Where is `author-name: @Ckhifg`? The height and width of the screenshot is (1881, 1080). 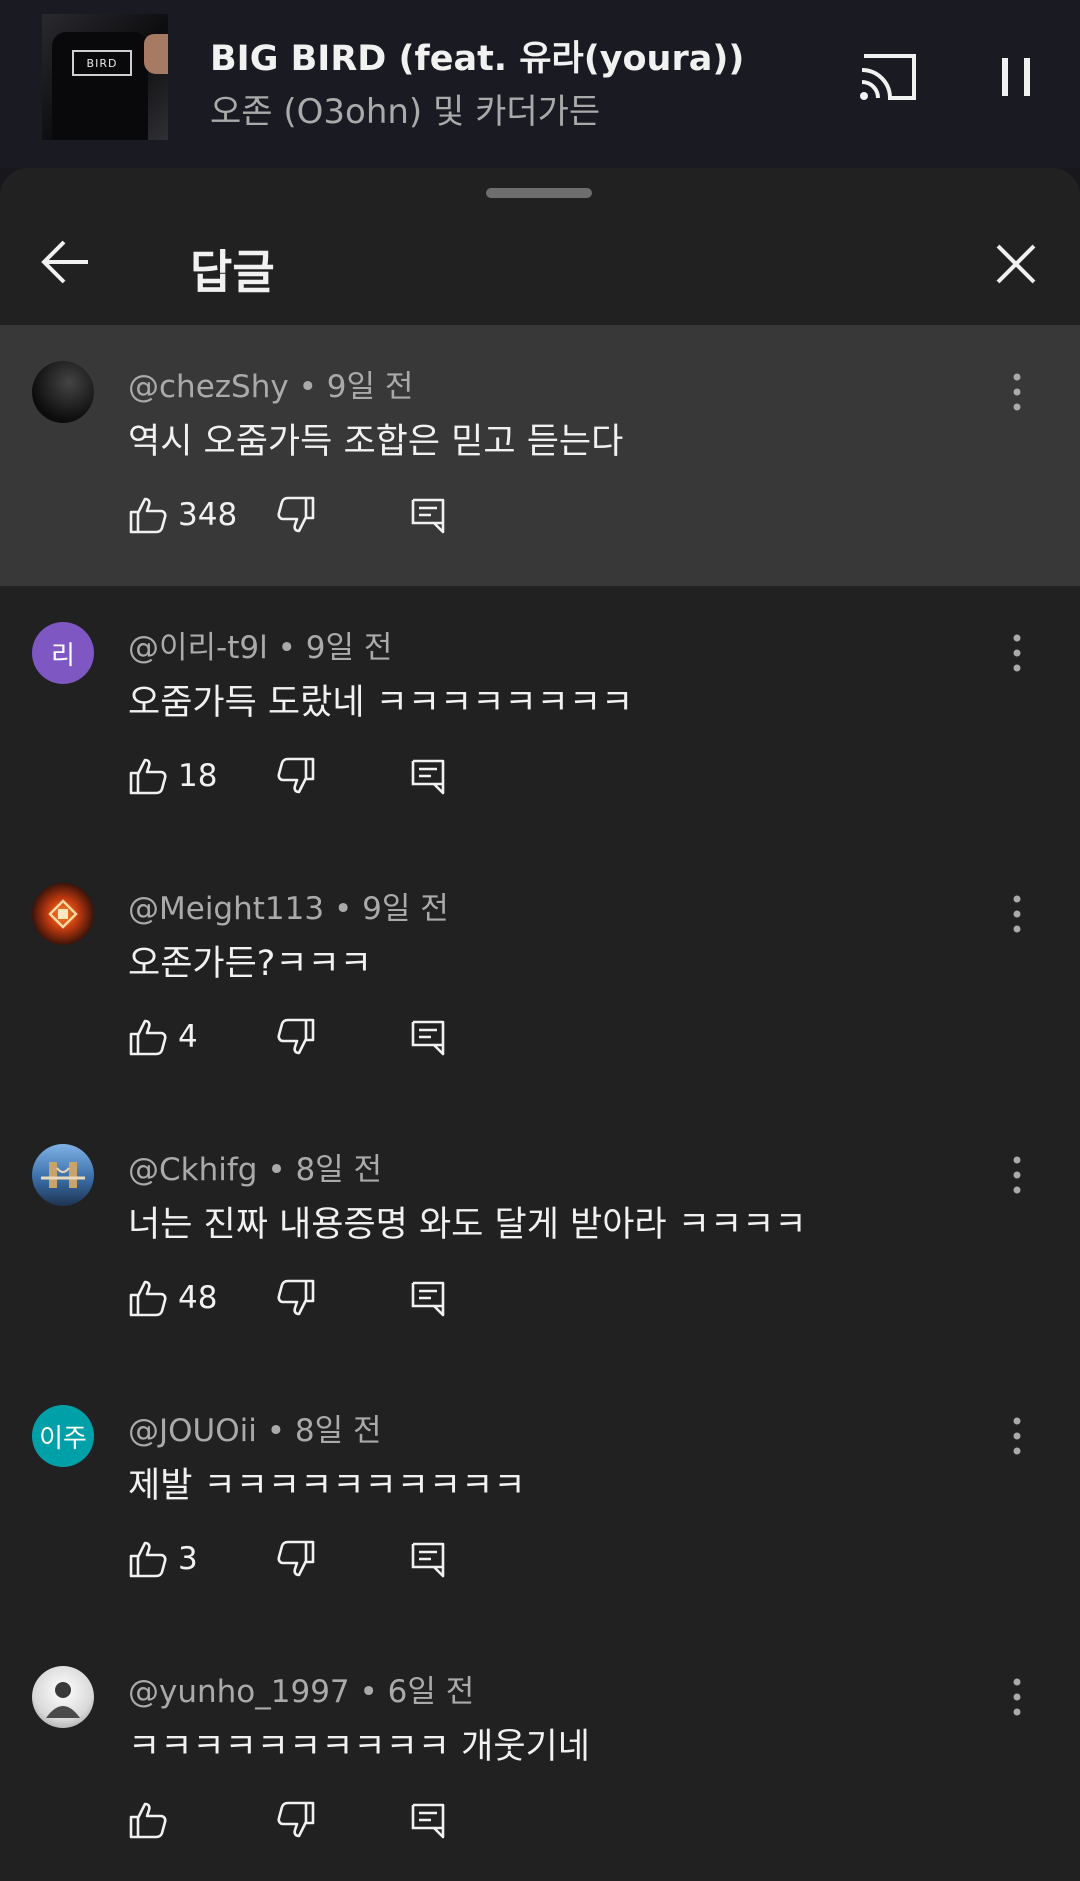 author-name: @Ckhifg is located at coordinates (192, 1170).